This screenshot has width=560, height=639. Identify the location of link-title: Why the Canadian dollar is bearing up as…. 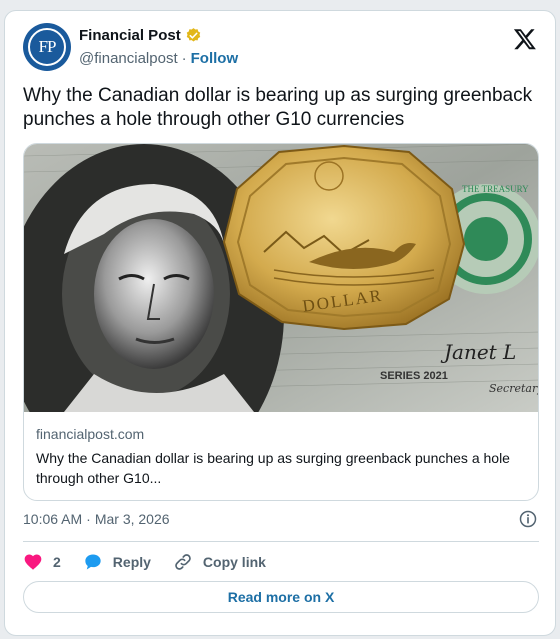
(282, 468).